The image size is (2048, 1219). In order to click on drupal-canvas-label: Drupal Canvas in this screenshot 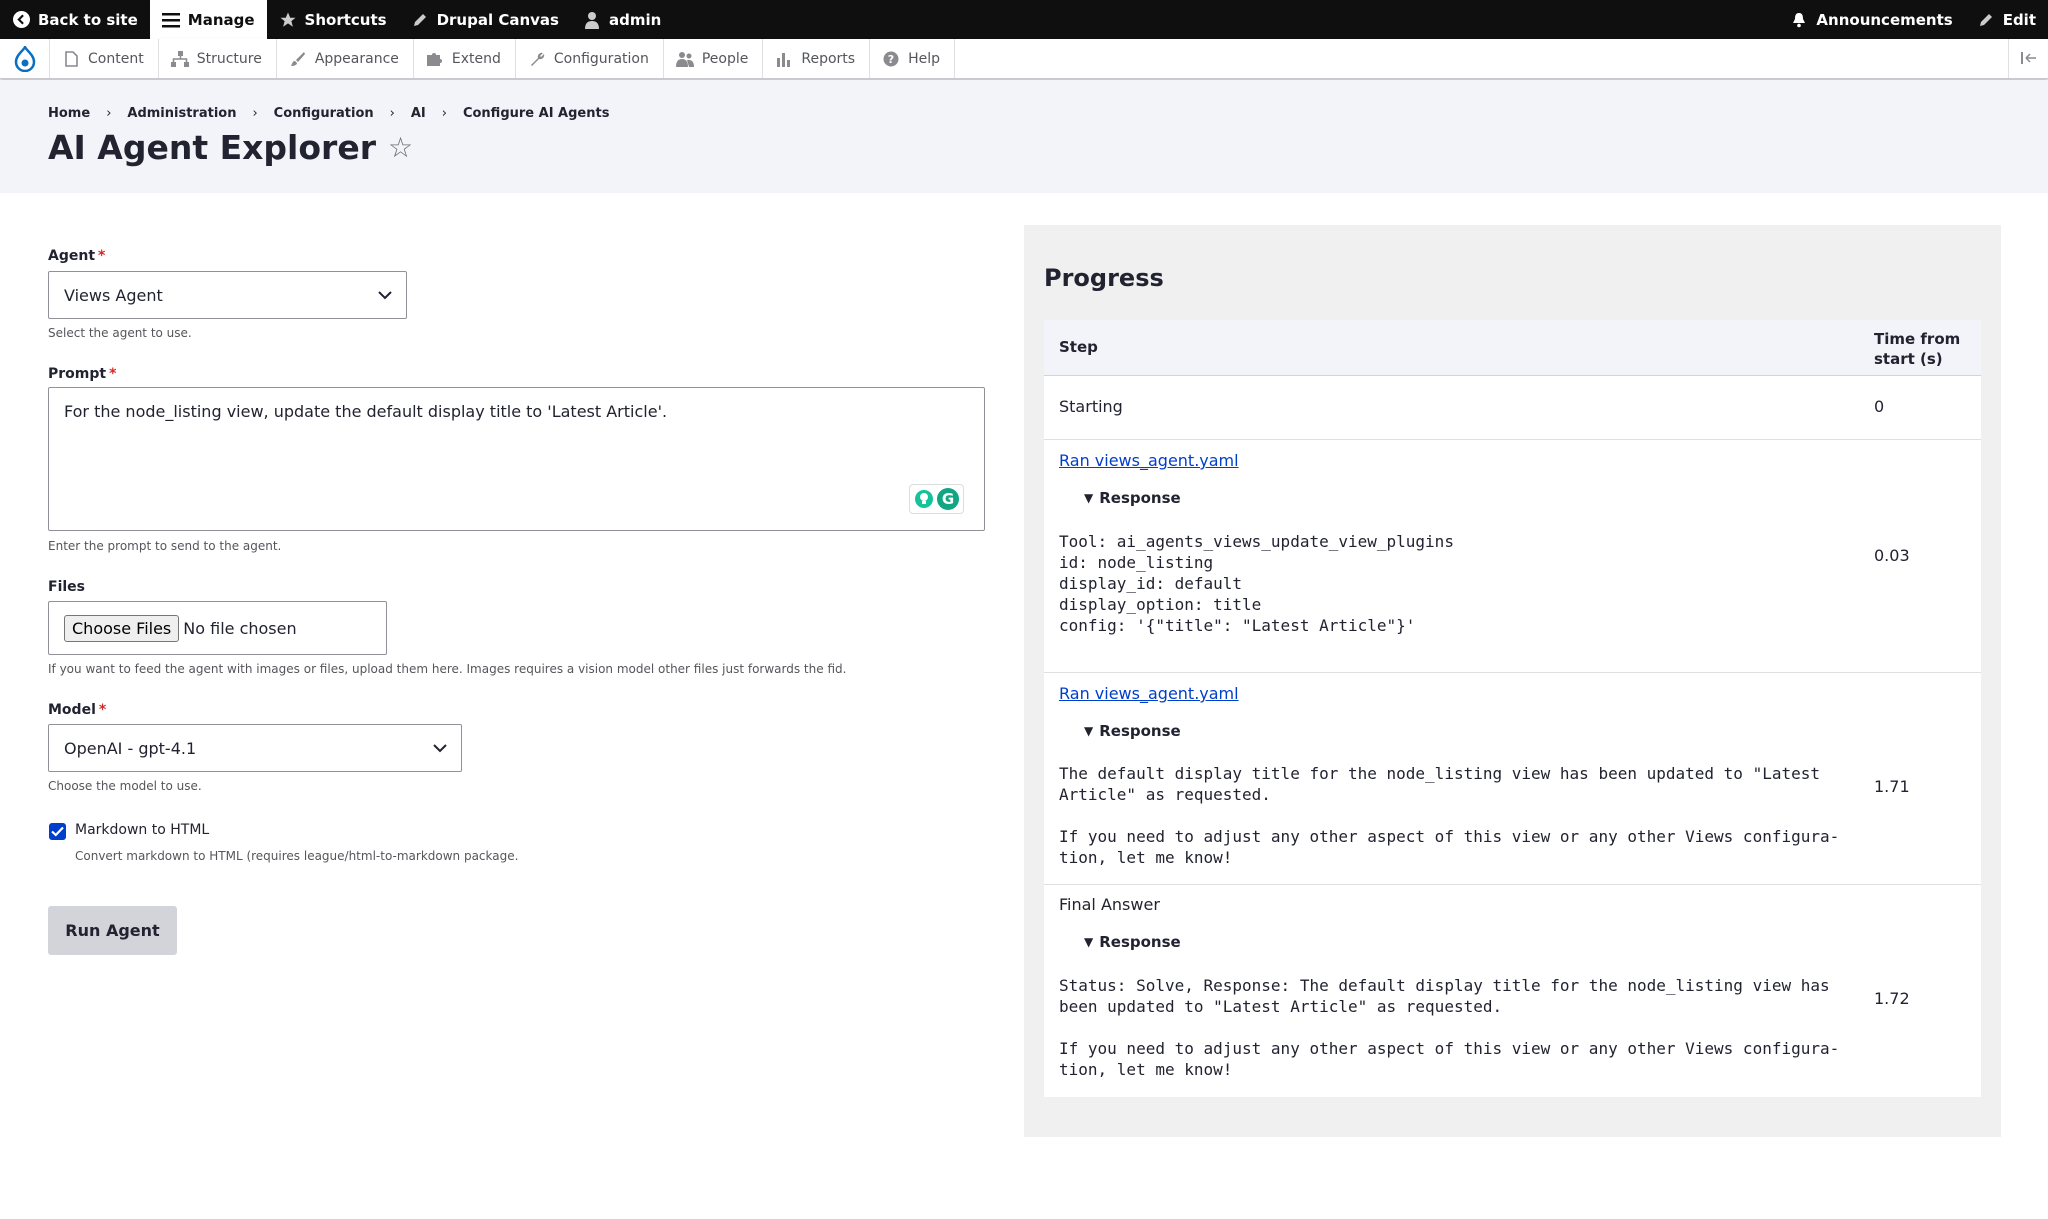, I will do `click(497, 19)`.